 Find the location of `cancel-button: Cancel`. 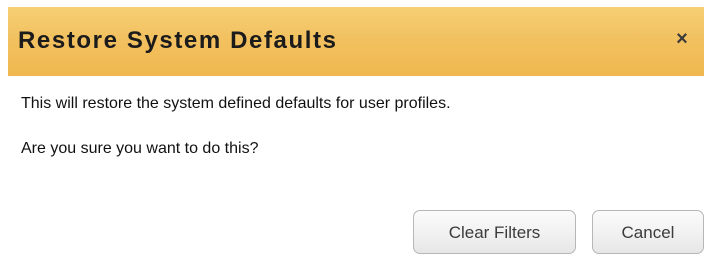

cancel-button: Cancel is located at coordinates (648, 232).